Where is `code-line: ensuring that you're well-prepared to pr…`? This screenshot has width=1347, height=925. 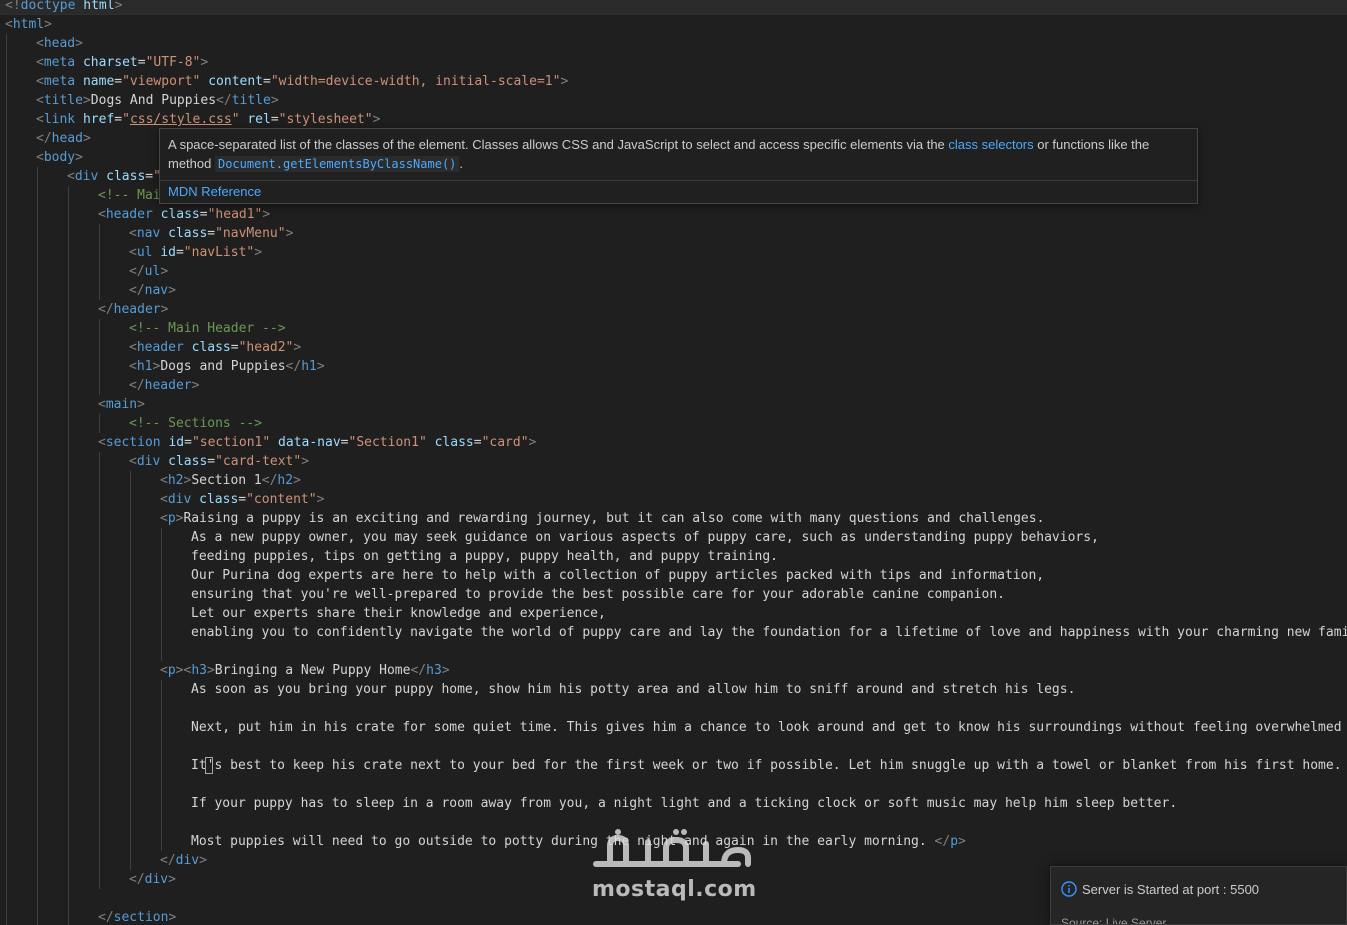
code-line: ensuring that you're well-prepared to pr… is located at coordinates (502, 594).